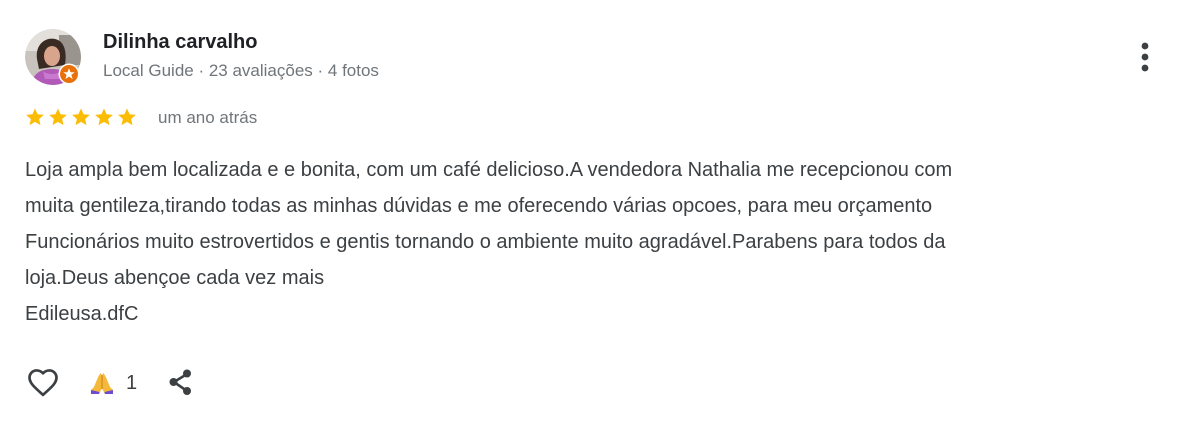  I want to click on reaction-count: 1, so click(132, 382).